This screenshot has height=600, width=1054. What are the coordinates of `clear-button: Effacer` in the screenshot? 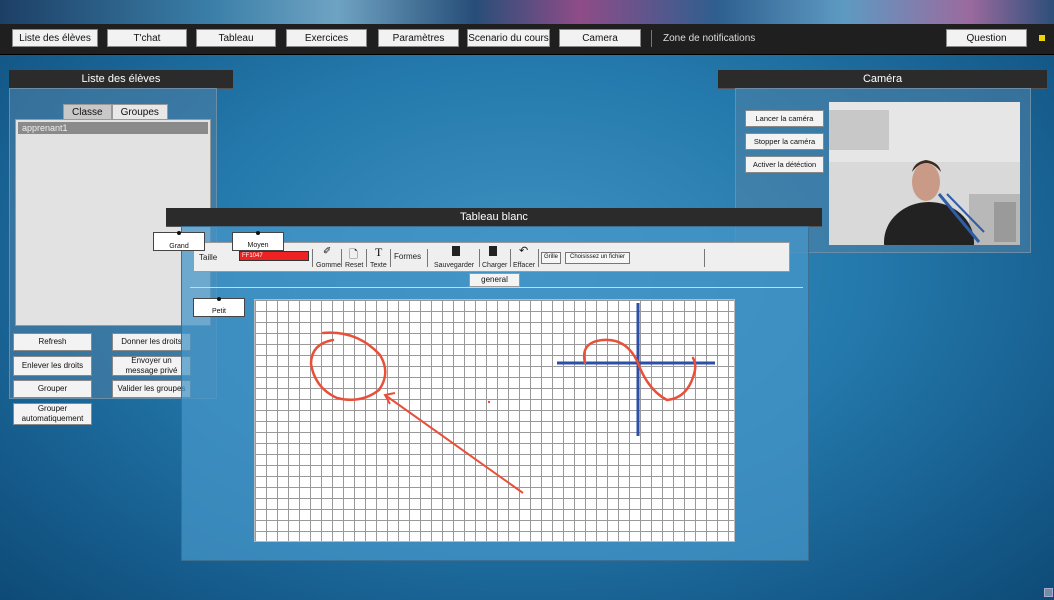 It's located at (524, 265).